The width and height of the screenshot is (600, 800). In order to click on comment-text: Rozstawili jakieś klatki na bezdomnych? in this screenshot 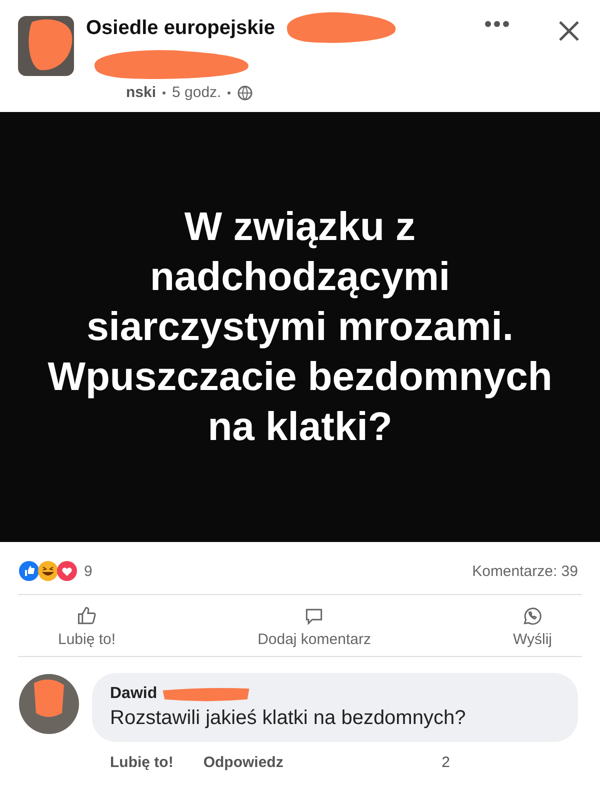, I will do `click(288, 718)`.